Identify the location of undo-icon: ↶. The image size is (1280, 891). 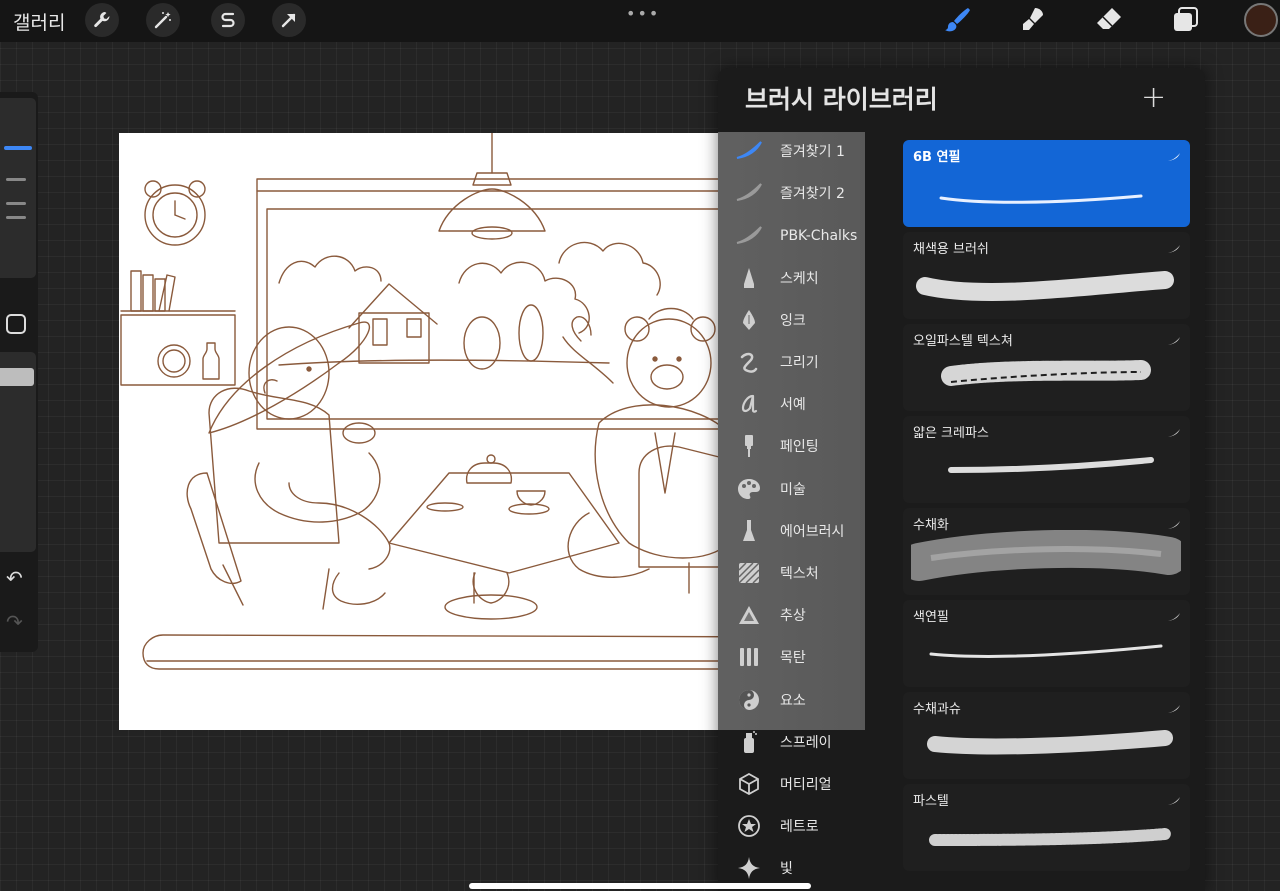
(14, 578).